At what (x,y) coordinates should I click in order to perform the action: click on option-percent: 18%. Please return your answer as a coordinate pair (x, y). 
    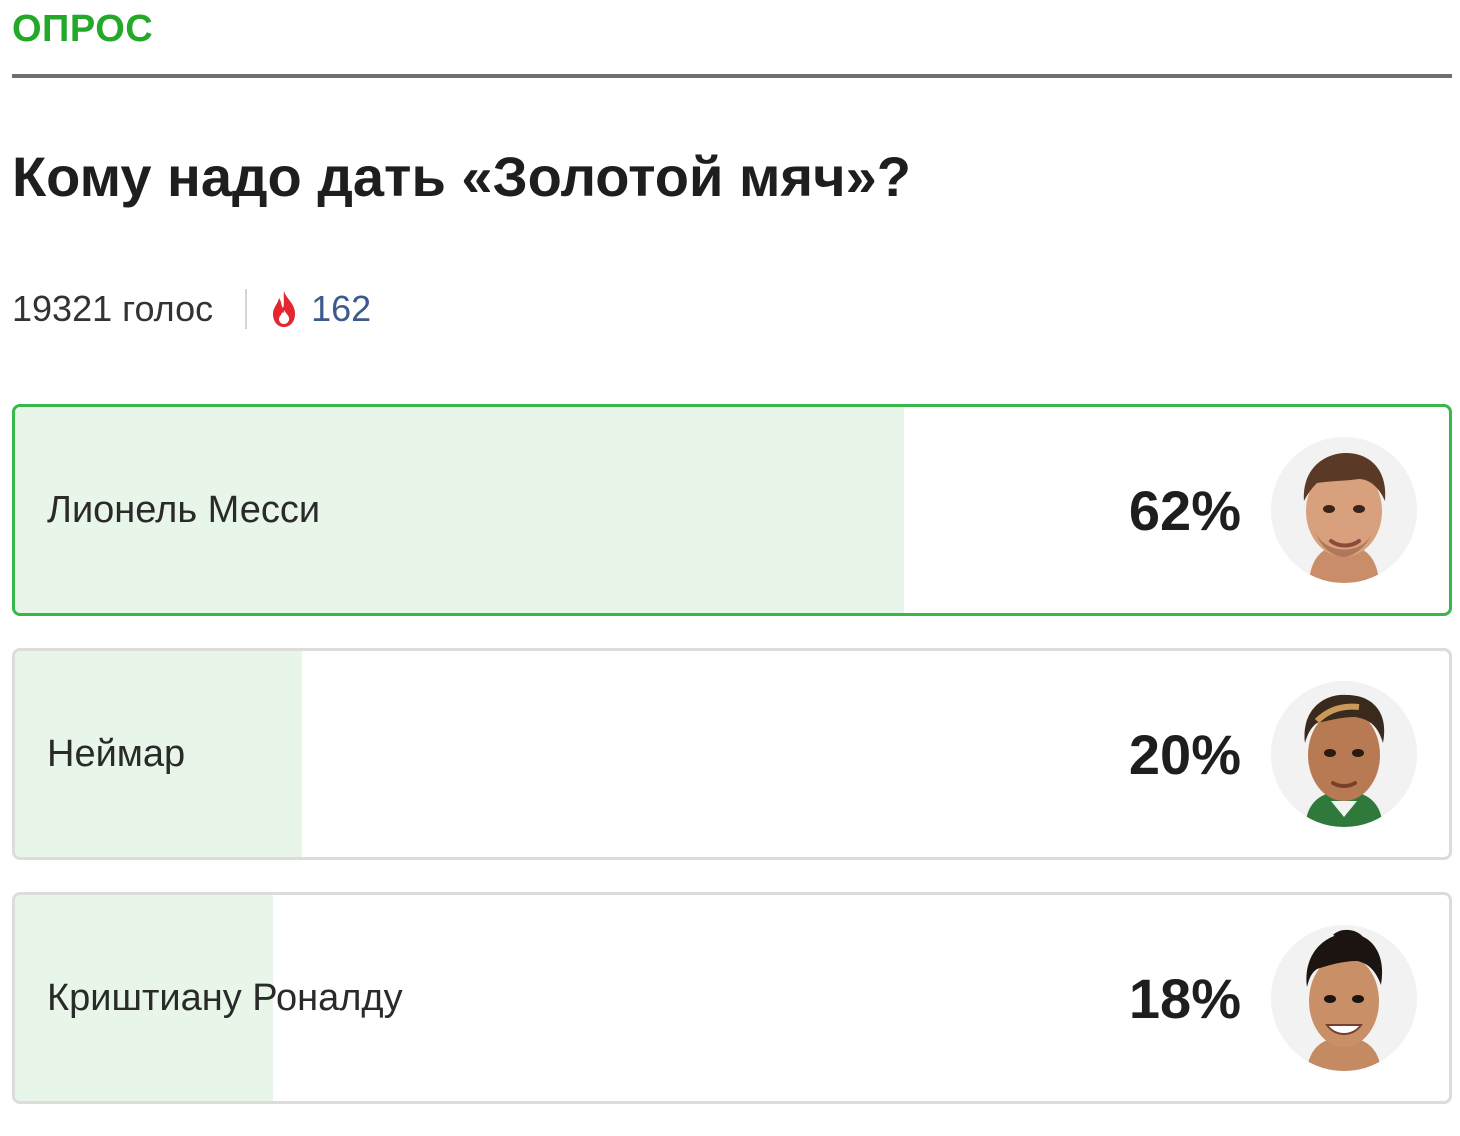
    Looking at the image, I should click on (1184, 998).